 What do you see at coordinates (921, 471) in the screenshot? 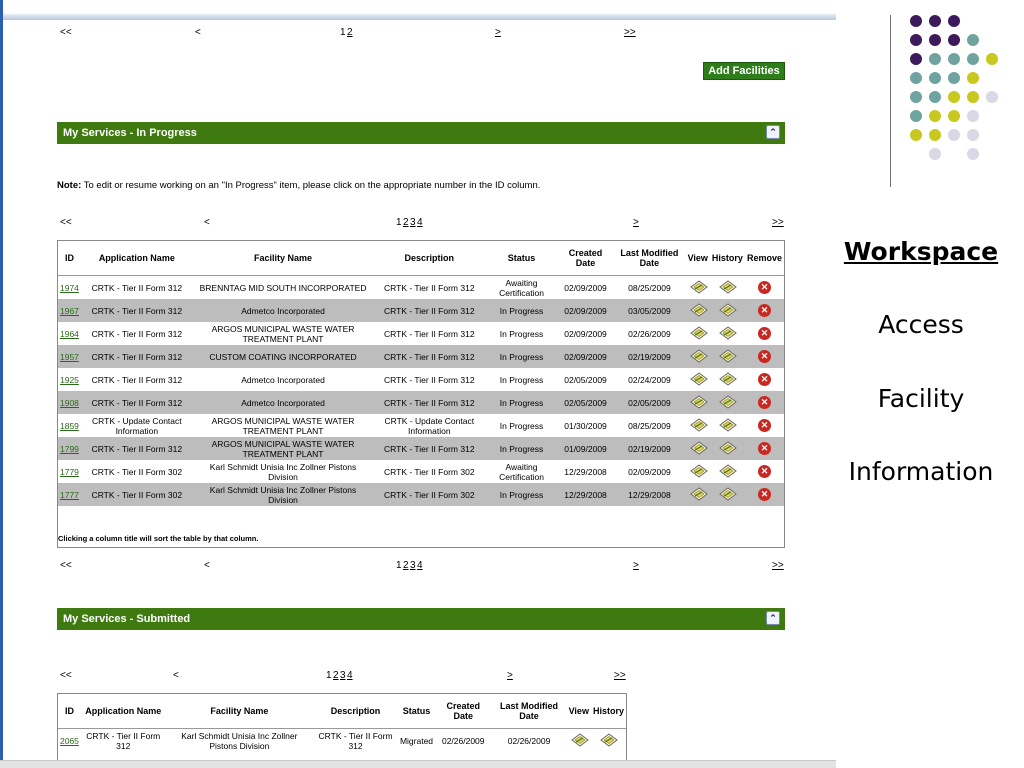
I see `menu-item-information: Information` at bounding box center [921, 471].